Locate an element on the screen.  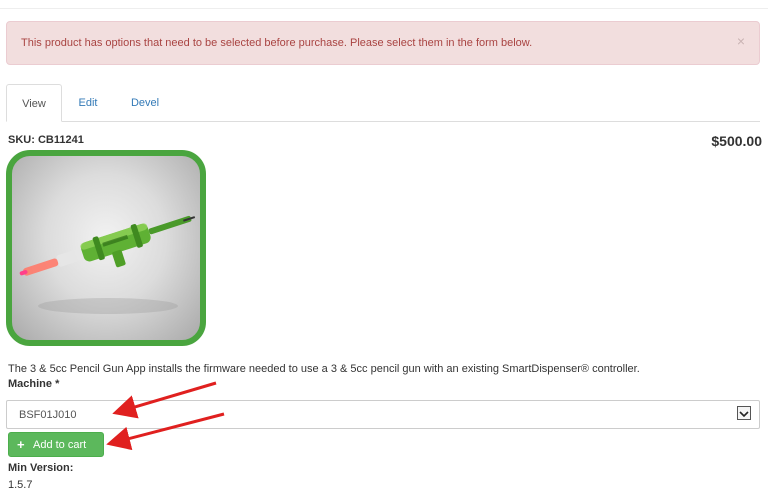
plus-icon: + is located at coordinates (21, 444).